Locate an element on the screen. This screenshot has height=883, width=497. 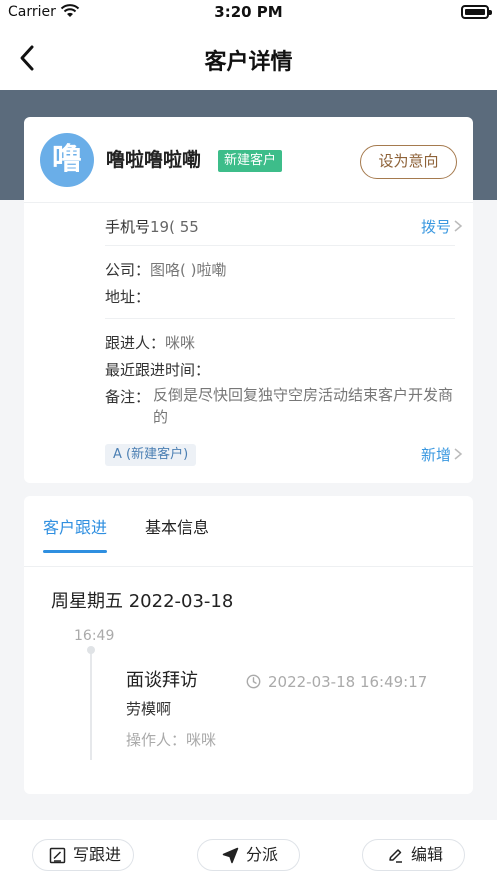
write-follow-button: 写跟进 is located at coordinates (83, 855).